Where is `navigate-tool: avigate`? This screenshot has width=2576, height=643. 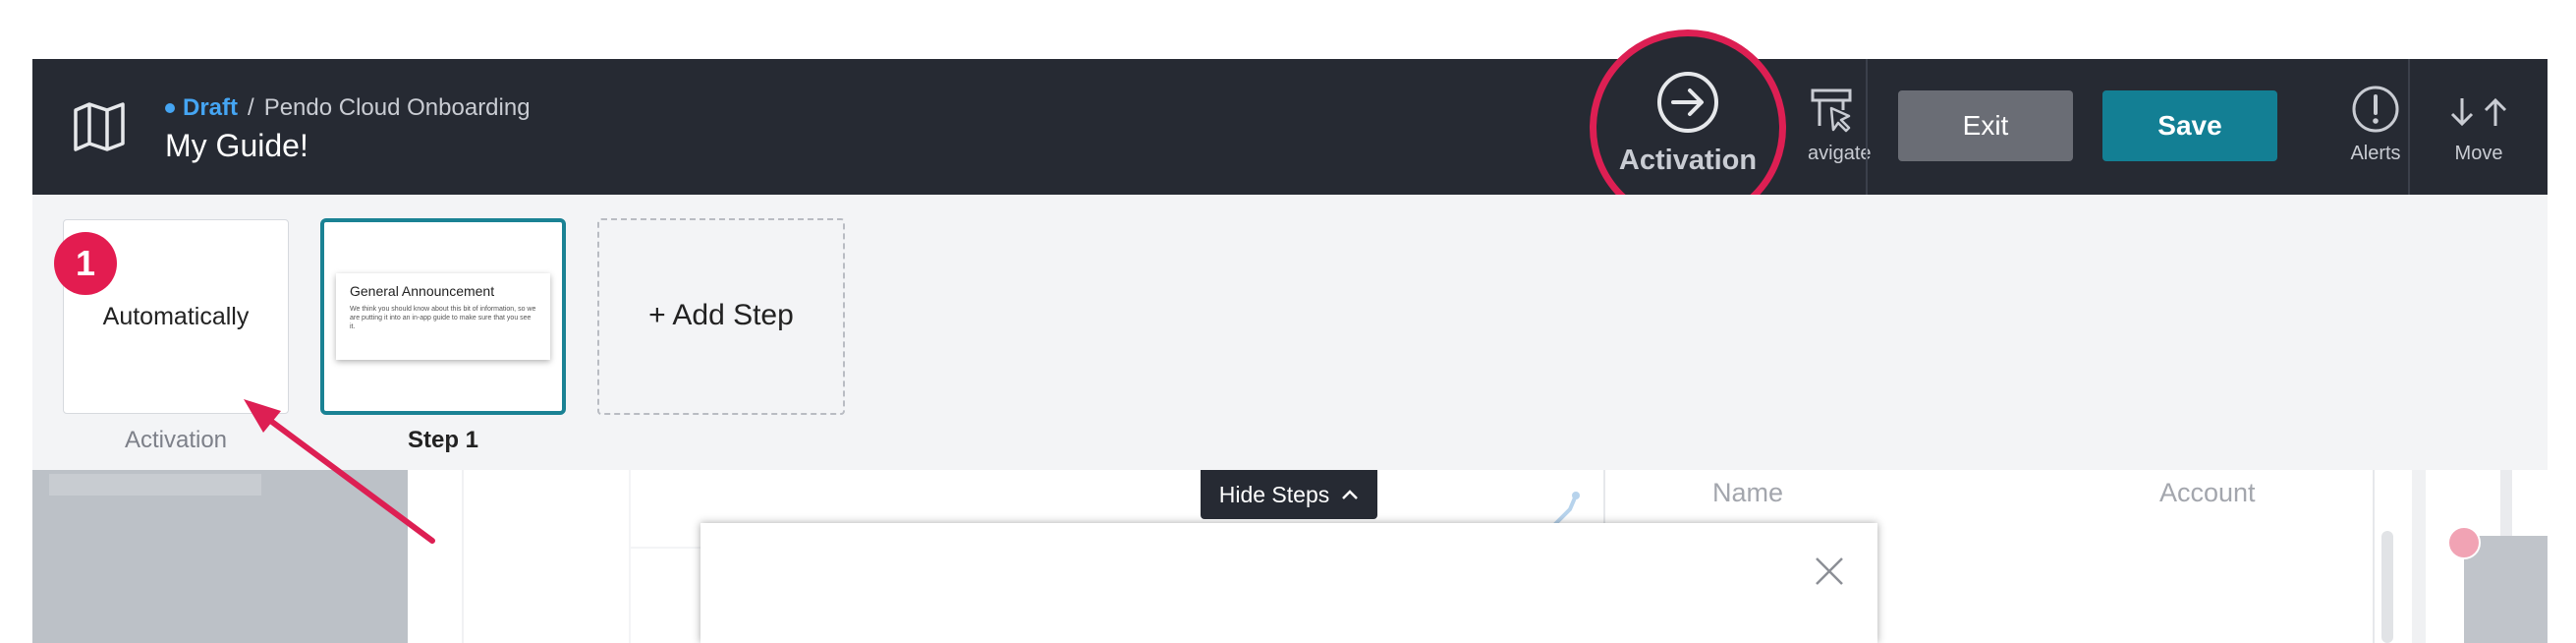
navigate-tool: avigate is located at coordinates (1832, 127).